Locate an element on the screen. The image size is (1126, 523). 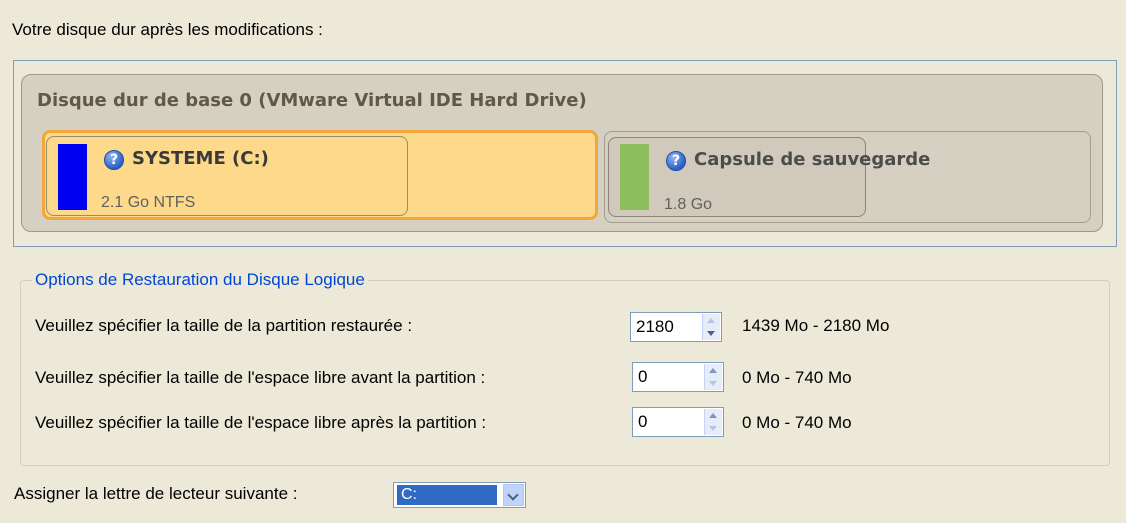
partition-system-info: 2.1 Go NTFS is located at coordinates (148, 202).